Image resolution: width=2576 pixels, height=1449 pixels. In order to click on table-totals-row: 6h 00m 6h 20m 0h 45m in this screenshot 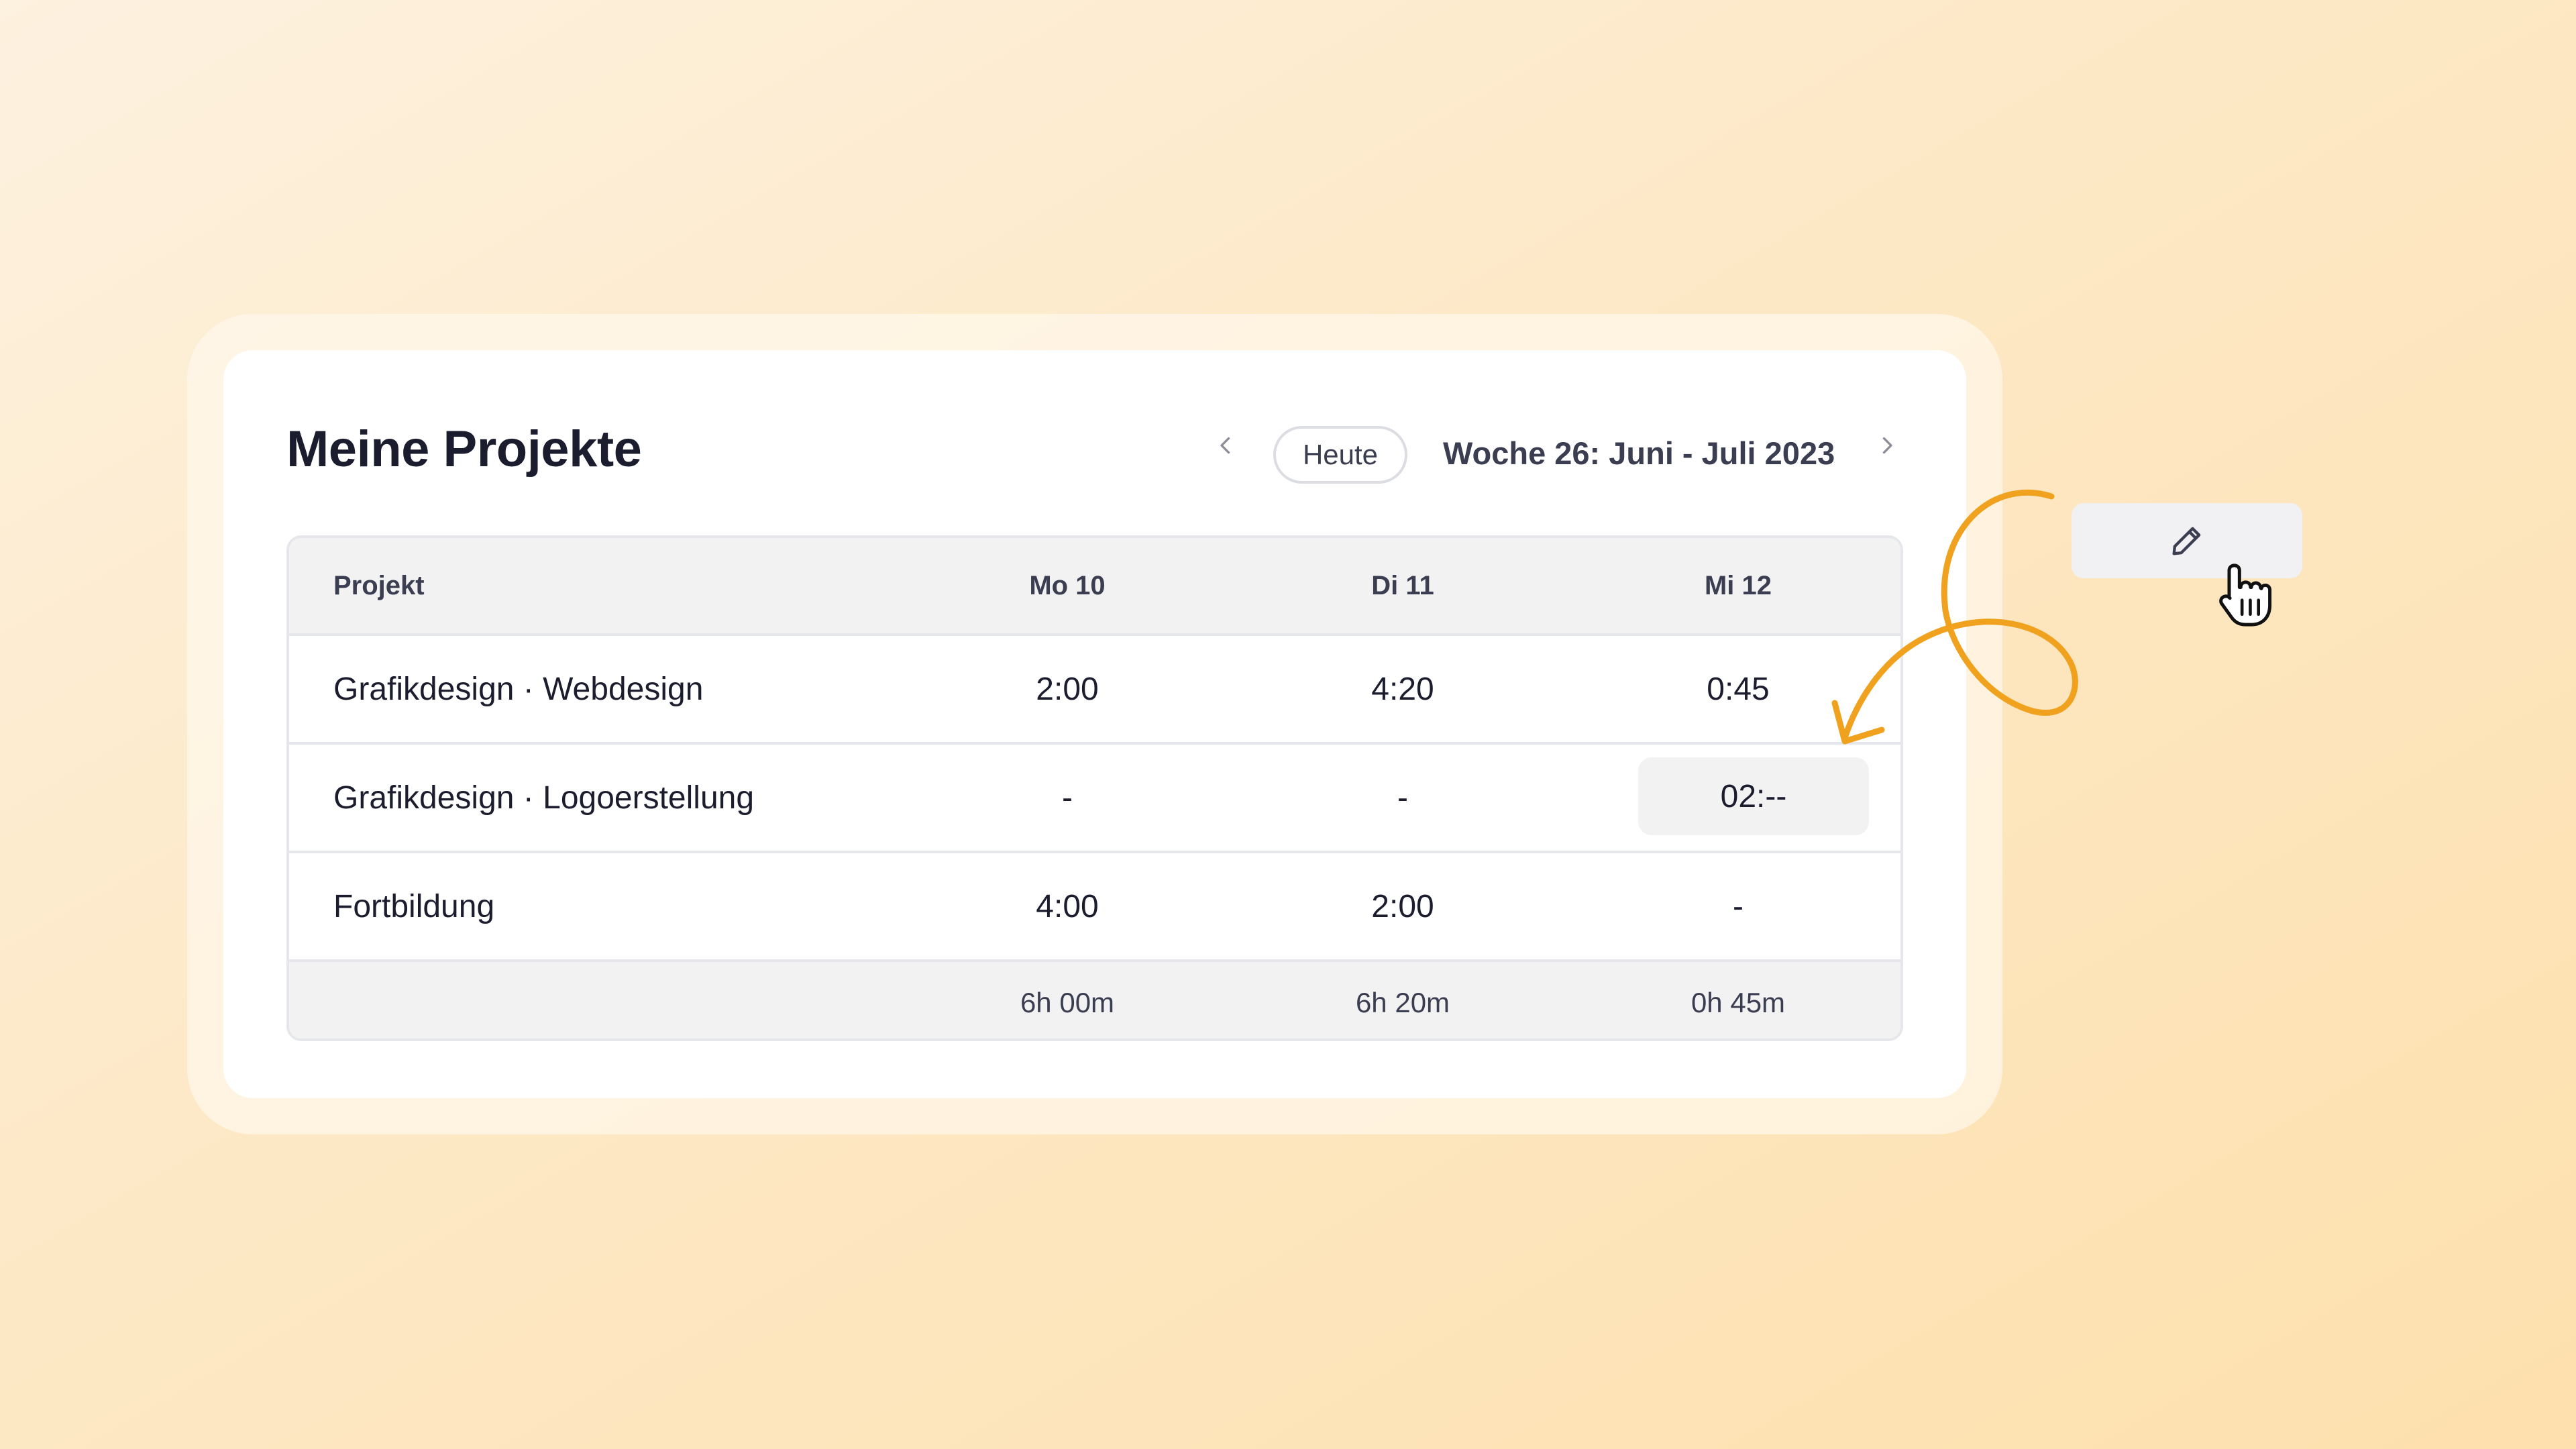, I will do `click(1094, 1000)`.